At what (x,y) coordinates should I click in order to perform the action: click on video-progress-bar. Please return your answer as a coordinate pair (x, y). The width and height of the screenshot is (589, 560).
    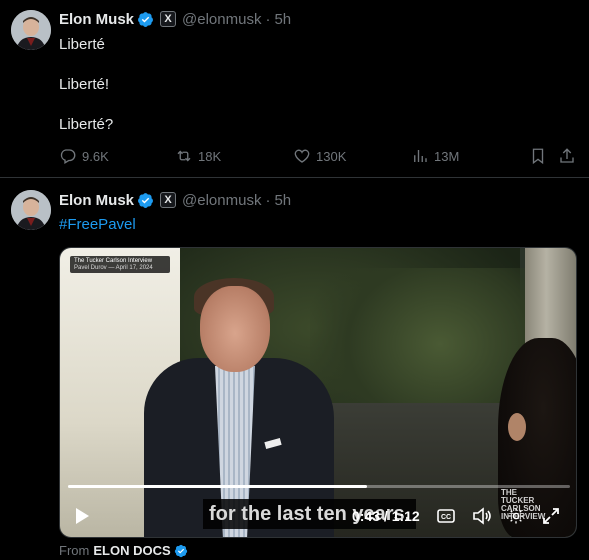
    Looking at the image, I should click on (319, 486).